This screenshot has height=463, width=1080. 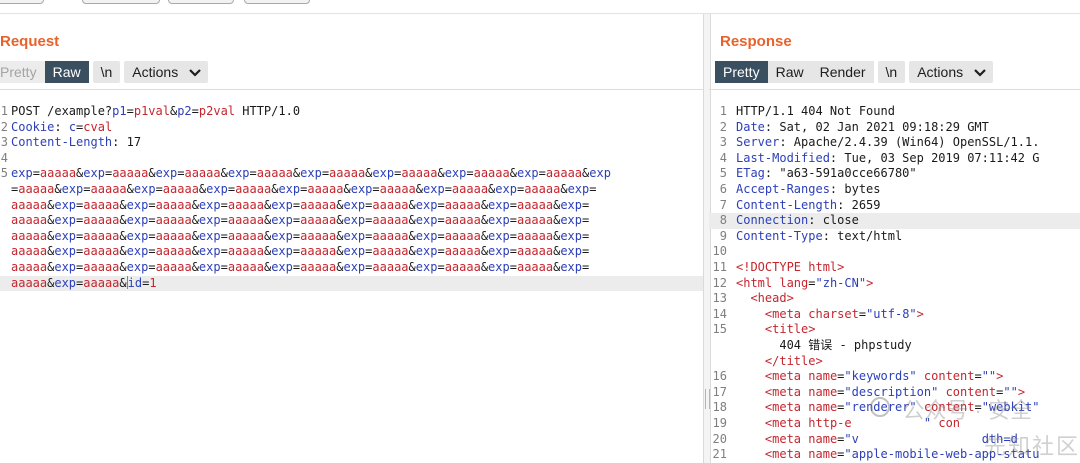 I want to click on response-line-number: 21, so click(x=719, y=454).